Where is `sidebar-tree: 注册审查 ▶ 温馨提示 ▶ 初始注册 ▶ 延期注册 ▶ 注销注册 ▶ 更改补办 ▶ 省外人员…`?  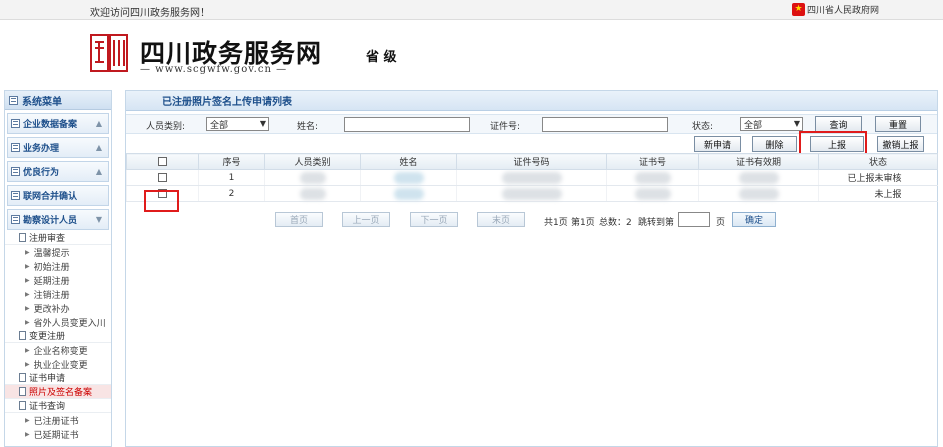
sidebar-tree: 注册审查 ▶ 温馨提示 ▶ 初始注册 ▶ 延期注册 ▶ 注销注册 ▶ 更改补办 ▶ 省外人员… is located at coordinates (58, 336).